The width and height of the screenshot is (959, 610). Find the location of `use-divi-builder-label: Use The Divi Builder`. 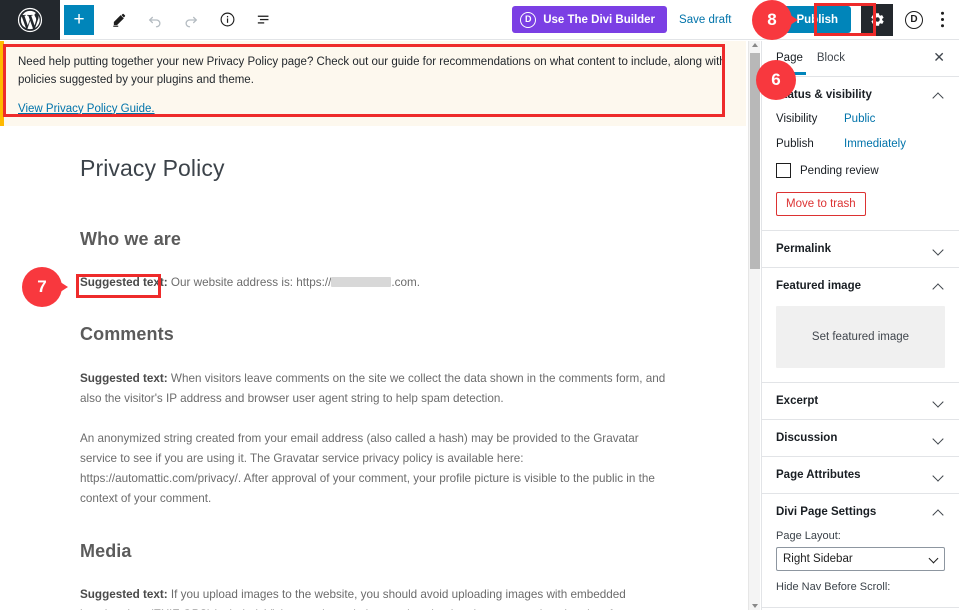

use-divi-builder-label: Use The Divi Builder is located at coordinates (599, 19).